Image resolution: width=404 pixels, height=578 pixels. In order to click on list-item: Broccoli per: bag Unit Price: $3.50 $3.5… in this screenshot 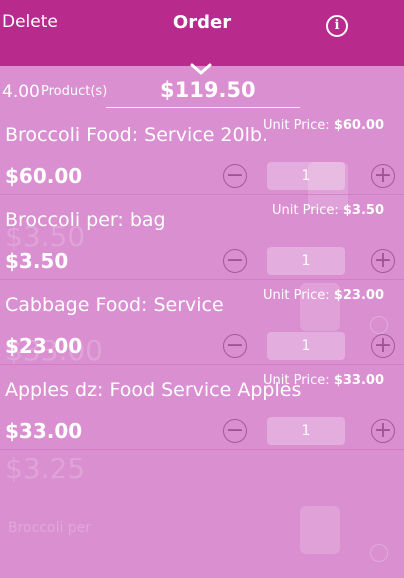, I will do `click(202, 237)`.